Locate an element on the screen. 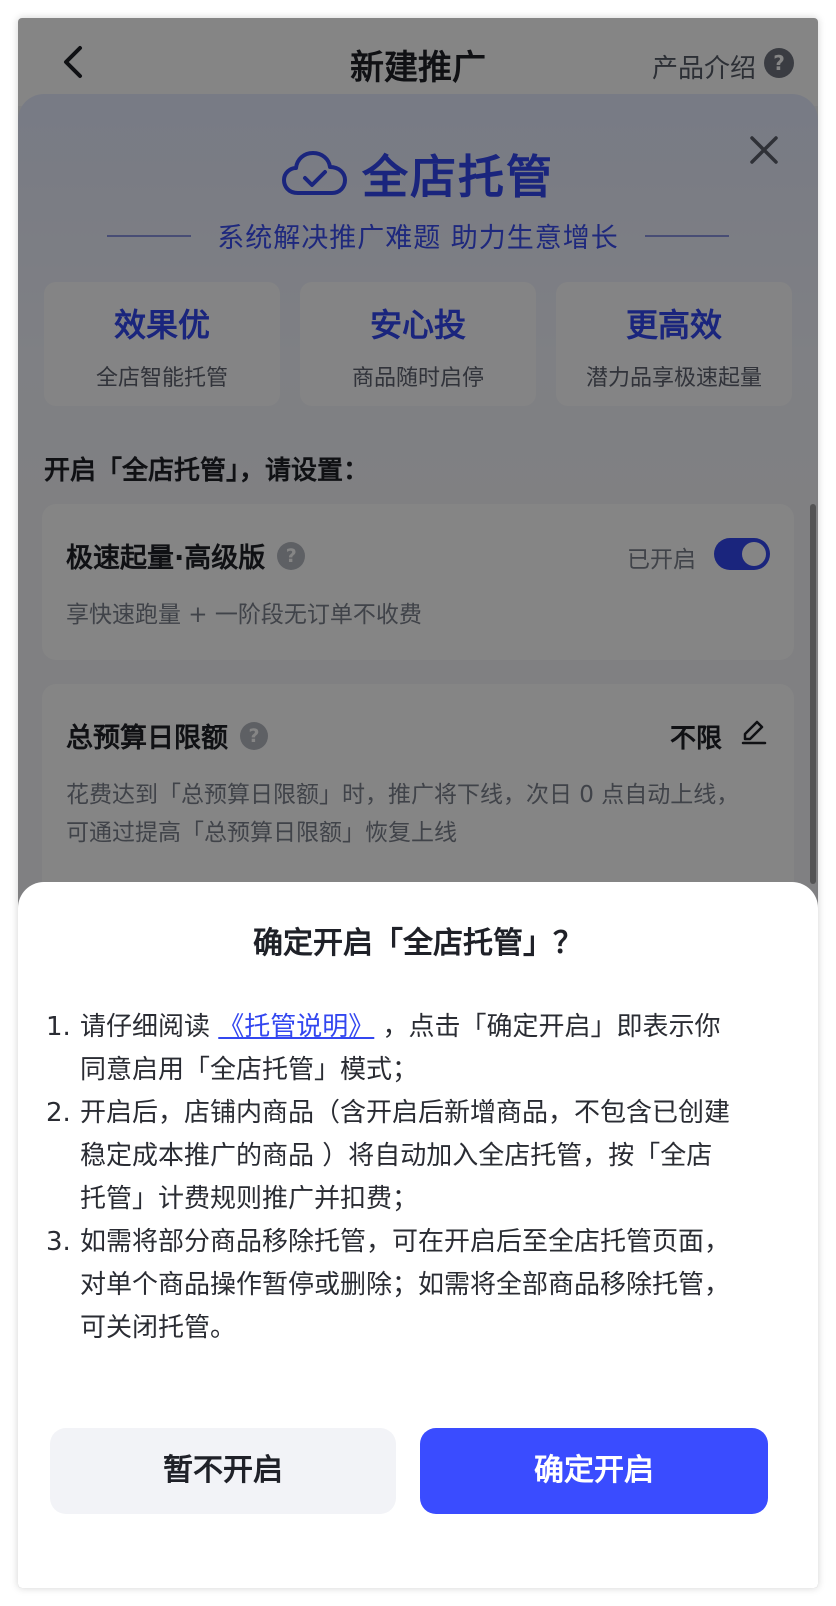  cancel-button: 暂不开启 is located at coordinates (223, 1471).